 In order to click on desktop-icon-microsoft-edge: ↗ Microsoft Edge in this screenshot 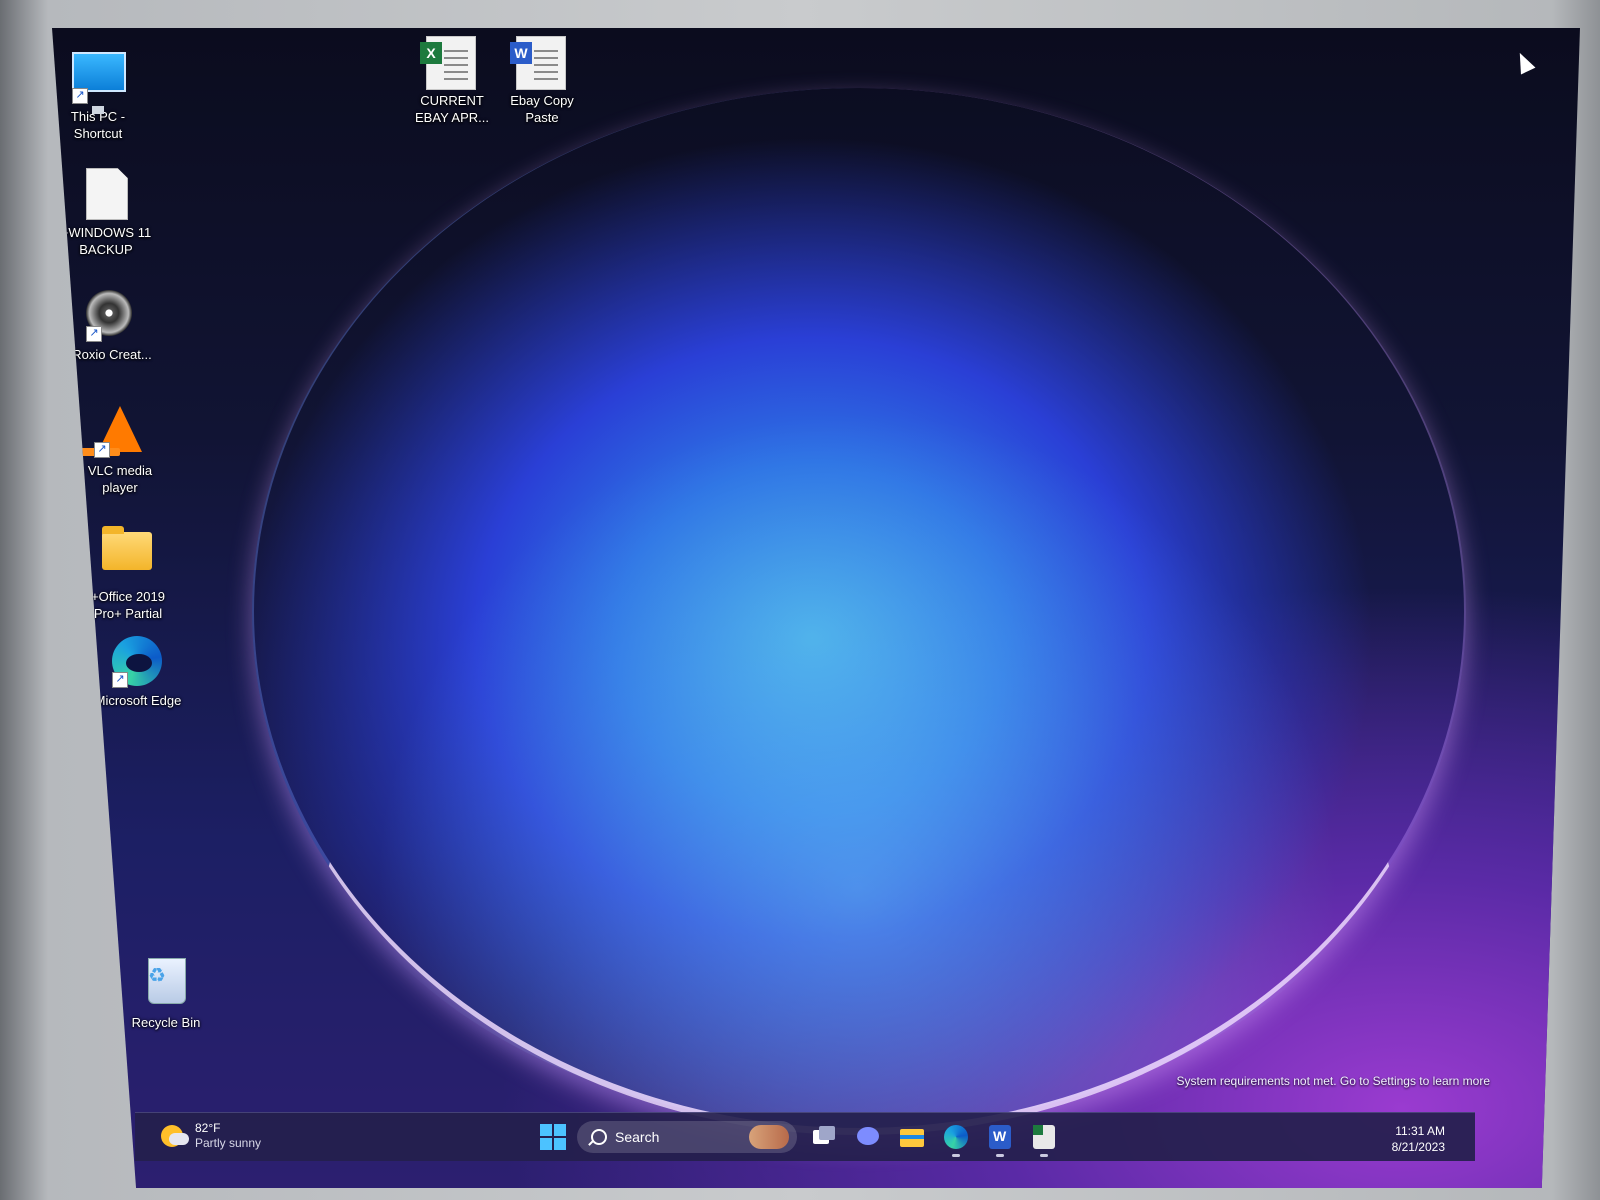, I will do `click(138, 672)`.